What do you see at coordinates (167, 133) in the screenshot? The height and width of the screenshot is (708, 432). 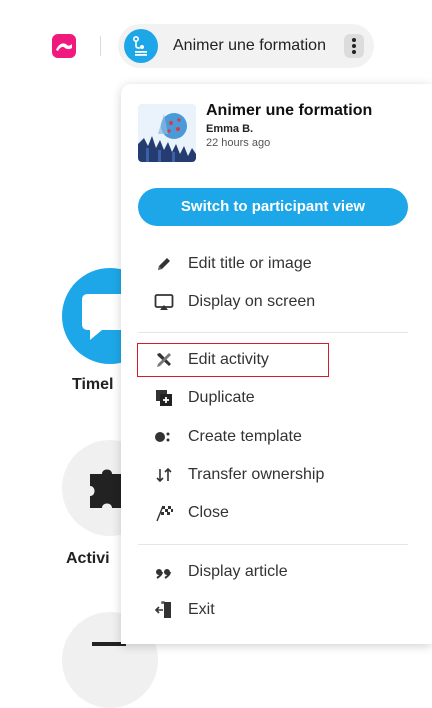 I see `activity-thumbnail` at bounding box center [167, 133].